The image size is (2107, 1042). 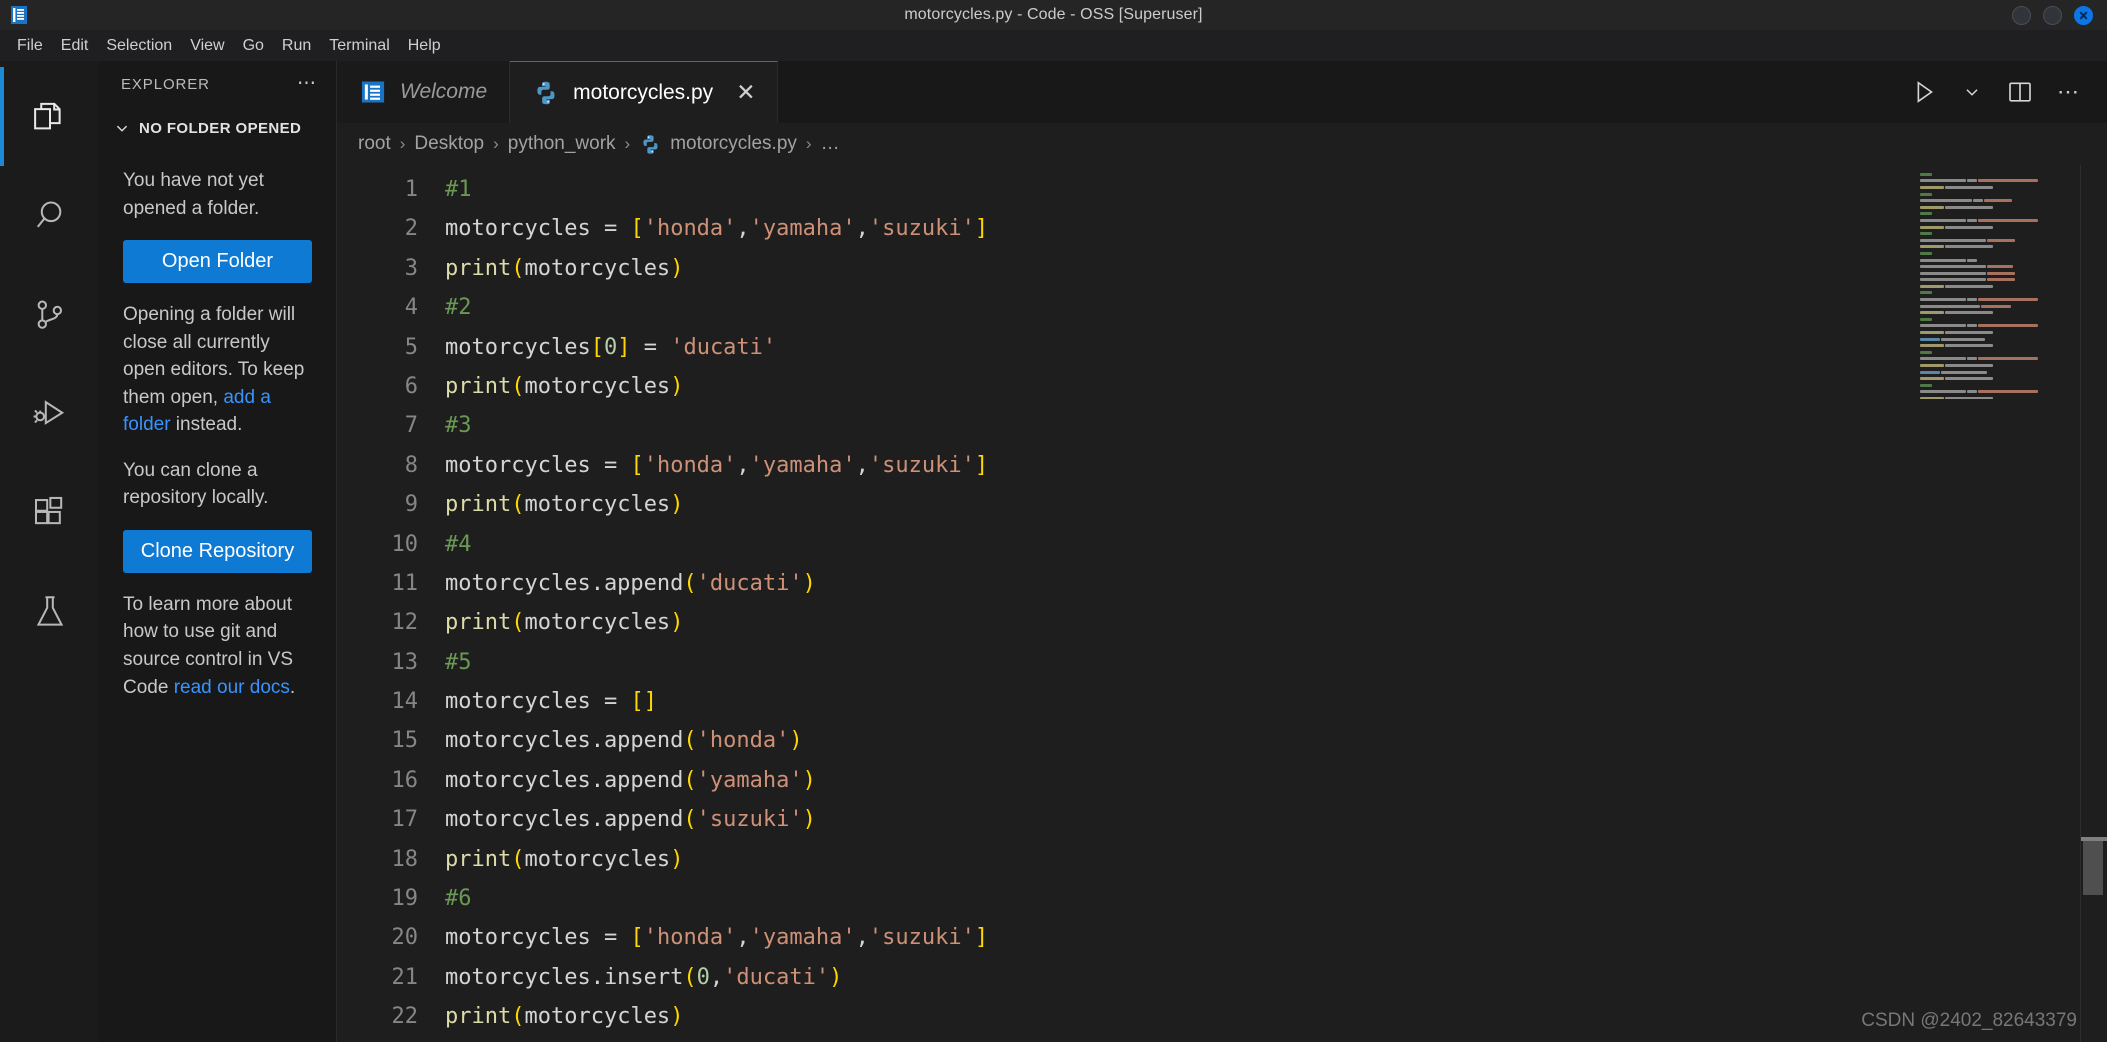 I want to click on code-line: 4 #2, so click(x=1222, y=307).